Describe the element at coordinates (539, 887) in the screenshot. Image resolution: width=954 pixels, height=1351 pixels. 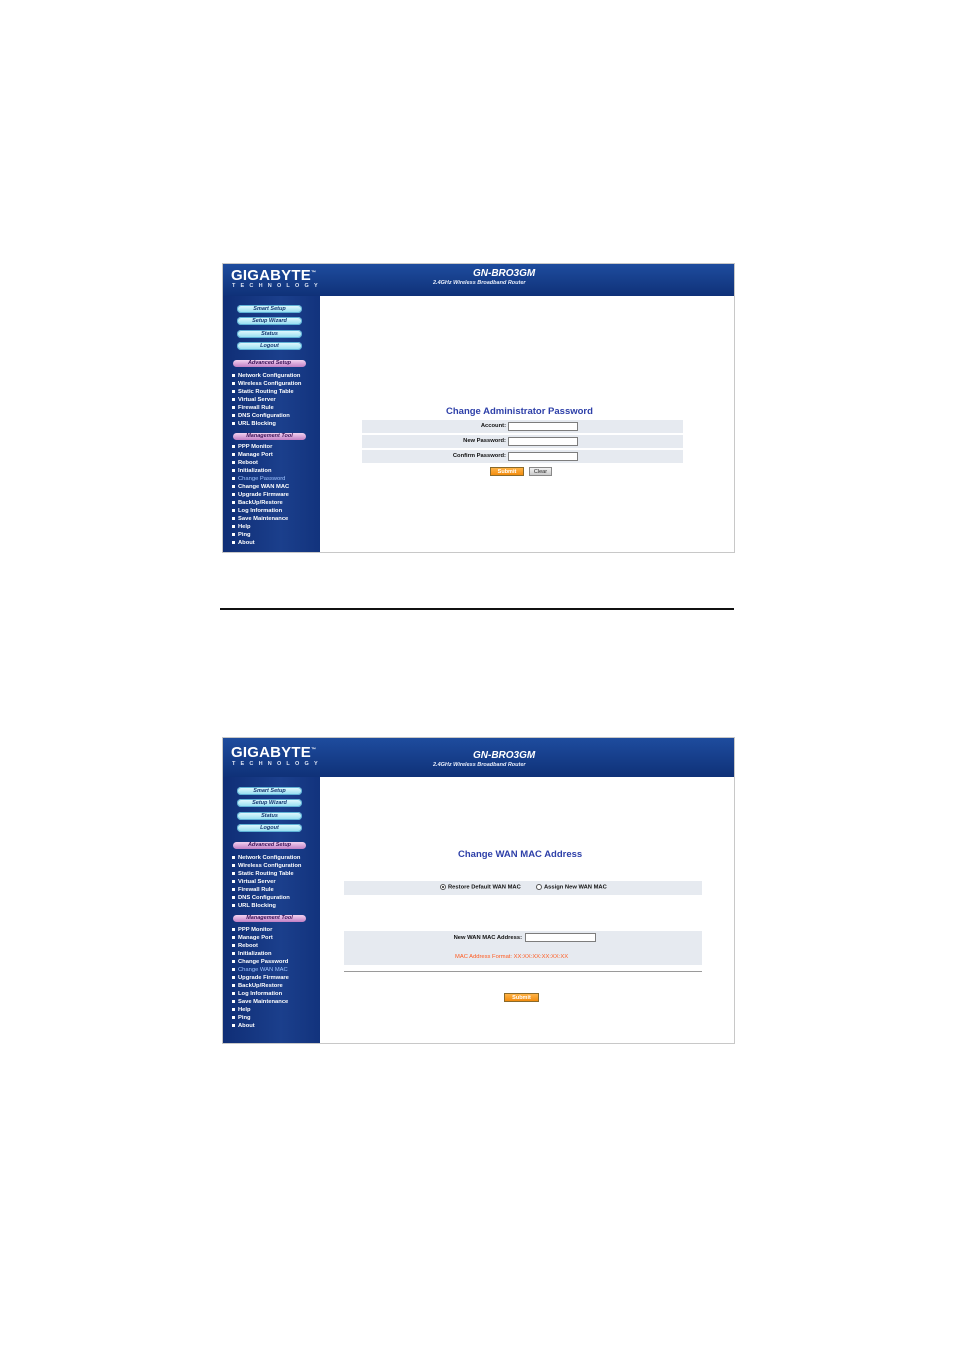
I see `radio-unselected-icon` at that location.